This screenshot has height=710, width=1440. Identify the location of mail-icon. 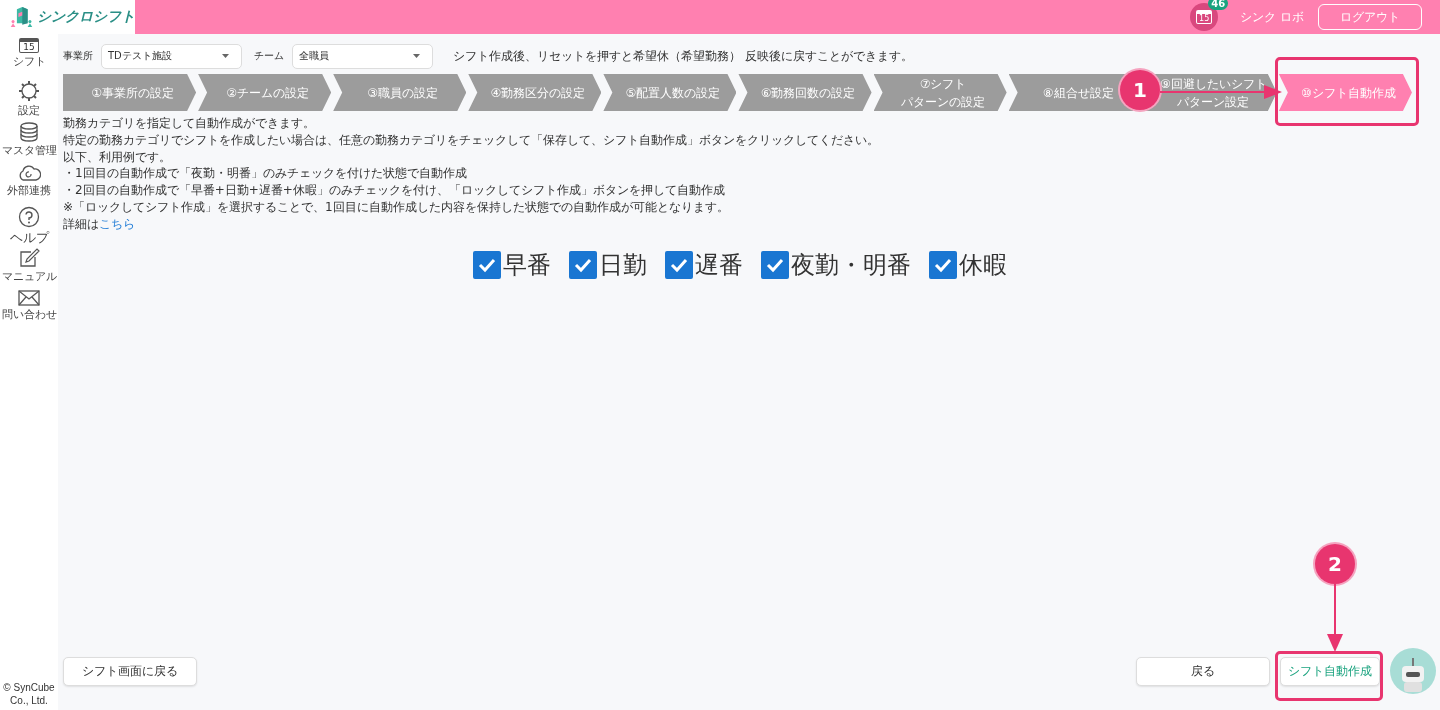
(29, 298).